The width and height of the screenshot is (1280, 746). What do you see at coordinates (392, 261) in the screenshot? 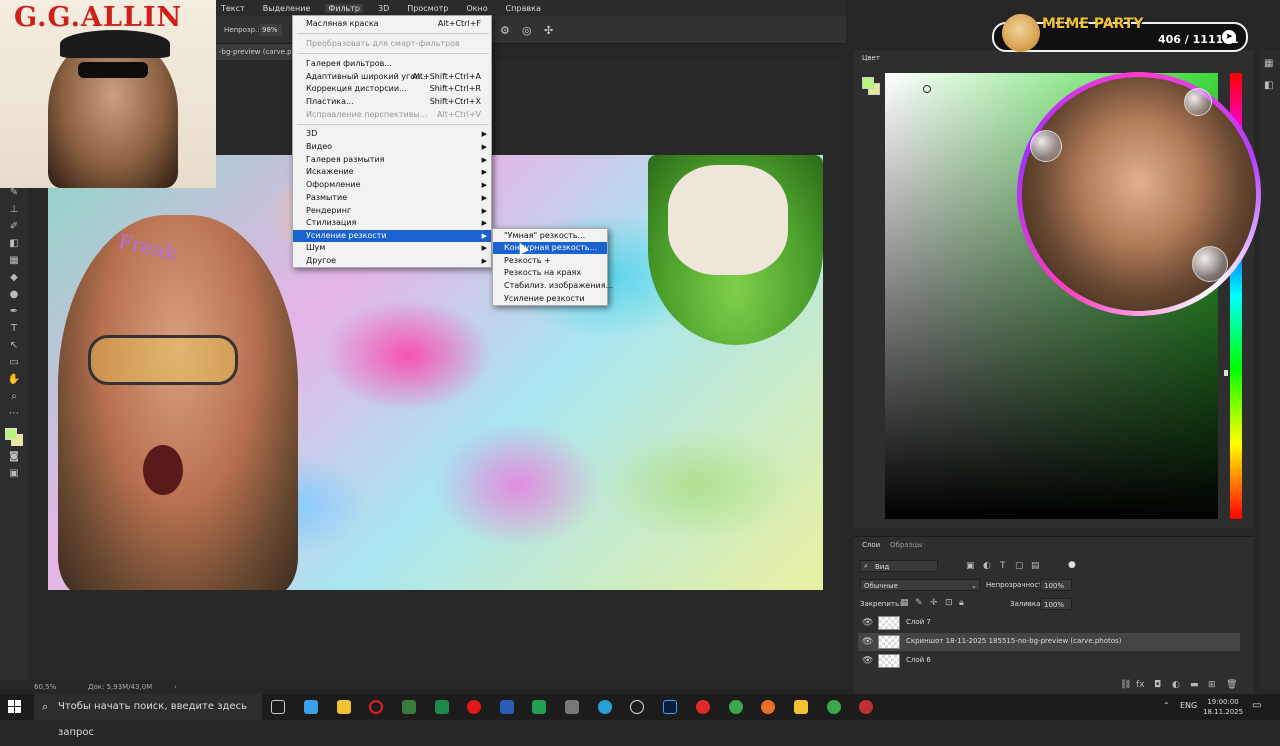
I see `menu-item-other: Другое ▶` at bounding box center [392, 261].